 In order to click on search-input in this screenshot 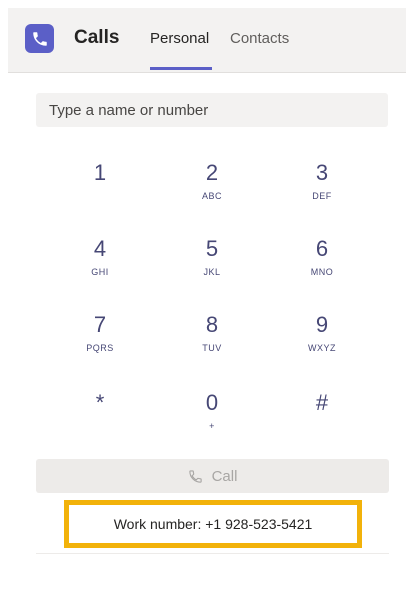, I will do `click(212, 110)`.